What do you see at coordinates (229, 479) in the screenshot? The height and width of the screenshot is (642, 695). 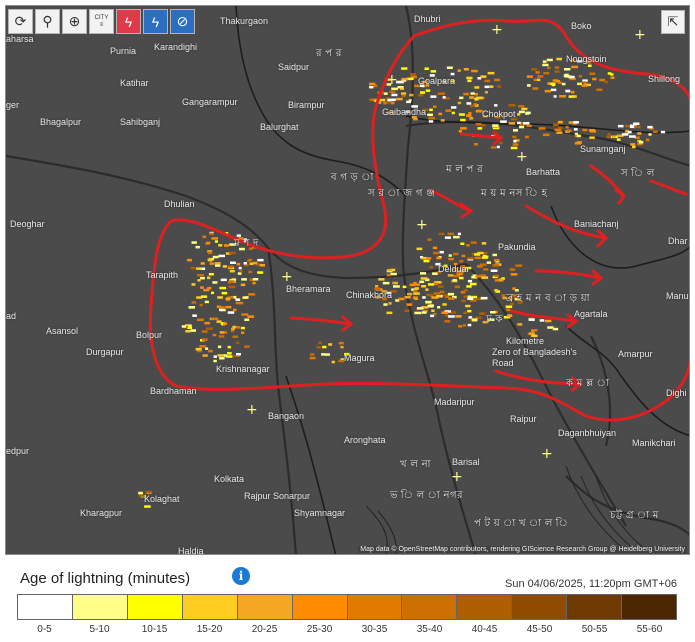 I see `place-label: Kolkata` at bounding box center [229, 479].